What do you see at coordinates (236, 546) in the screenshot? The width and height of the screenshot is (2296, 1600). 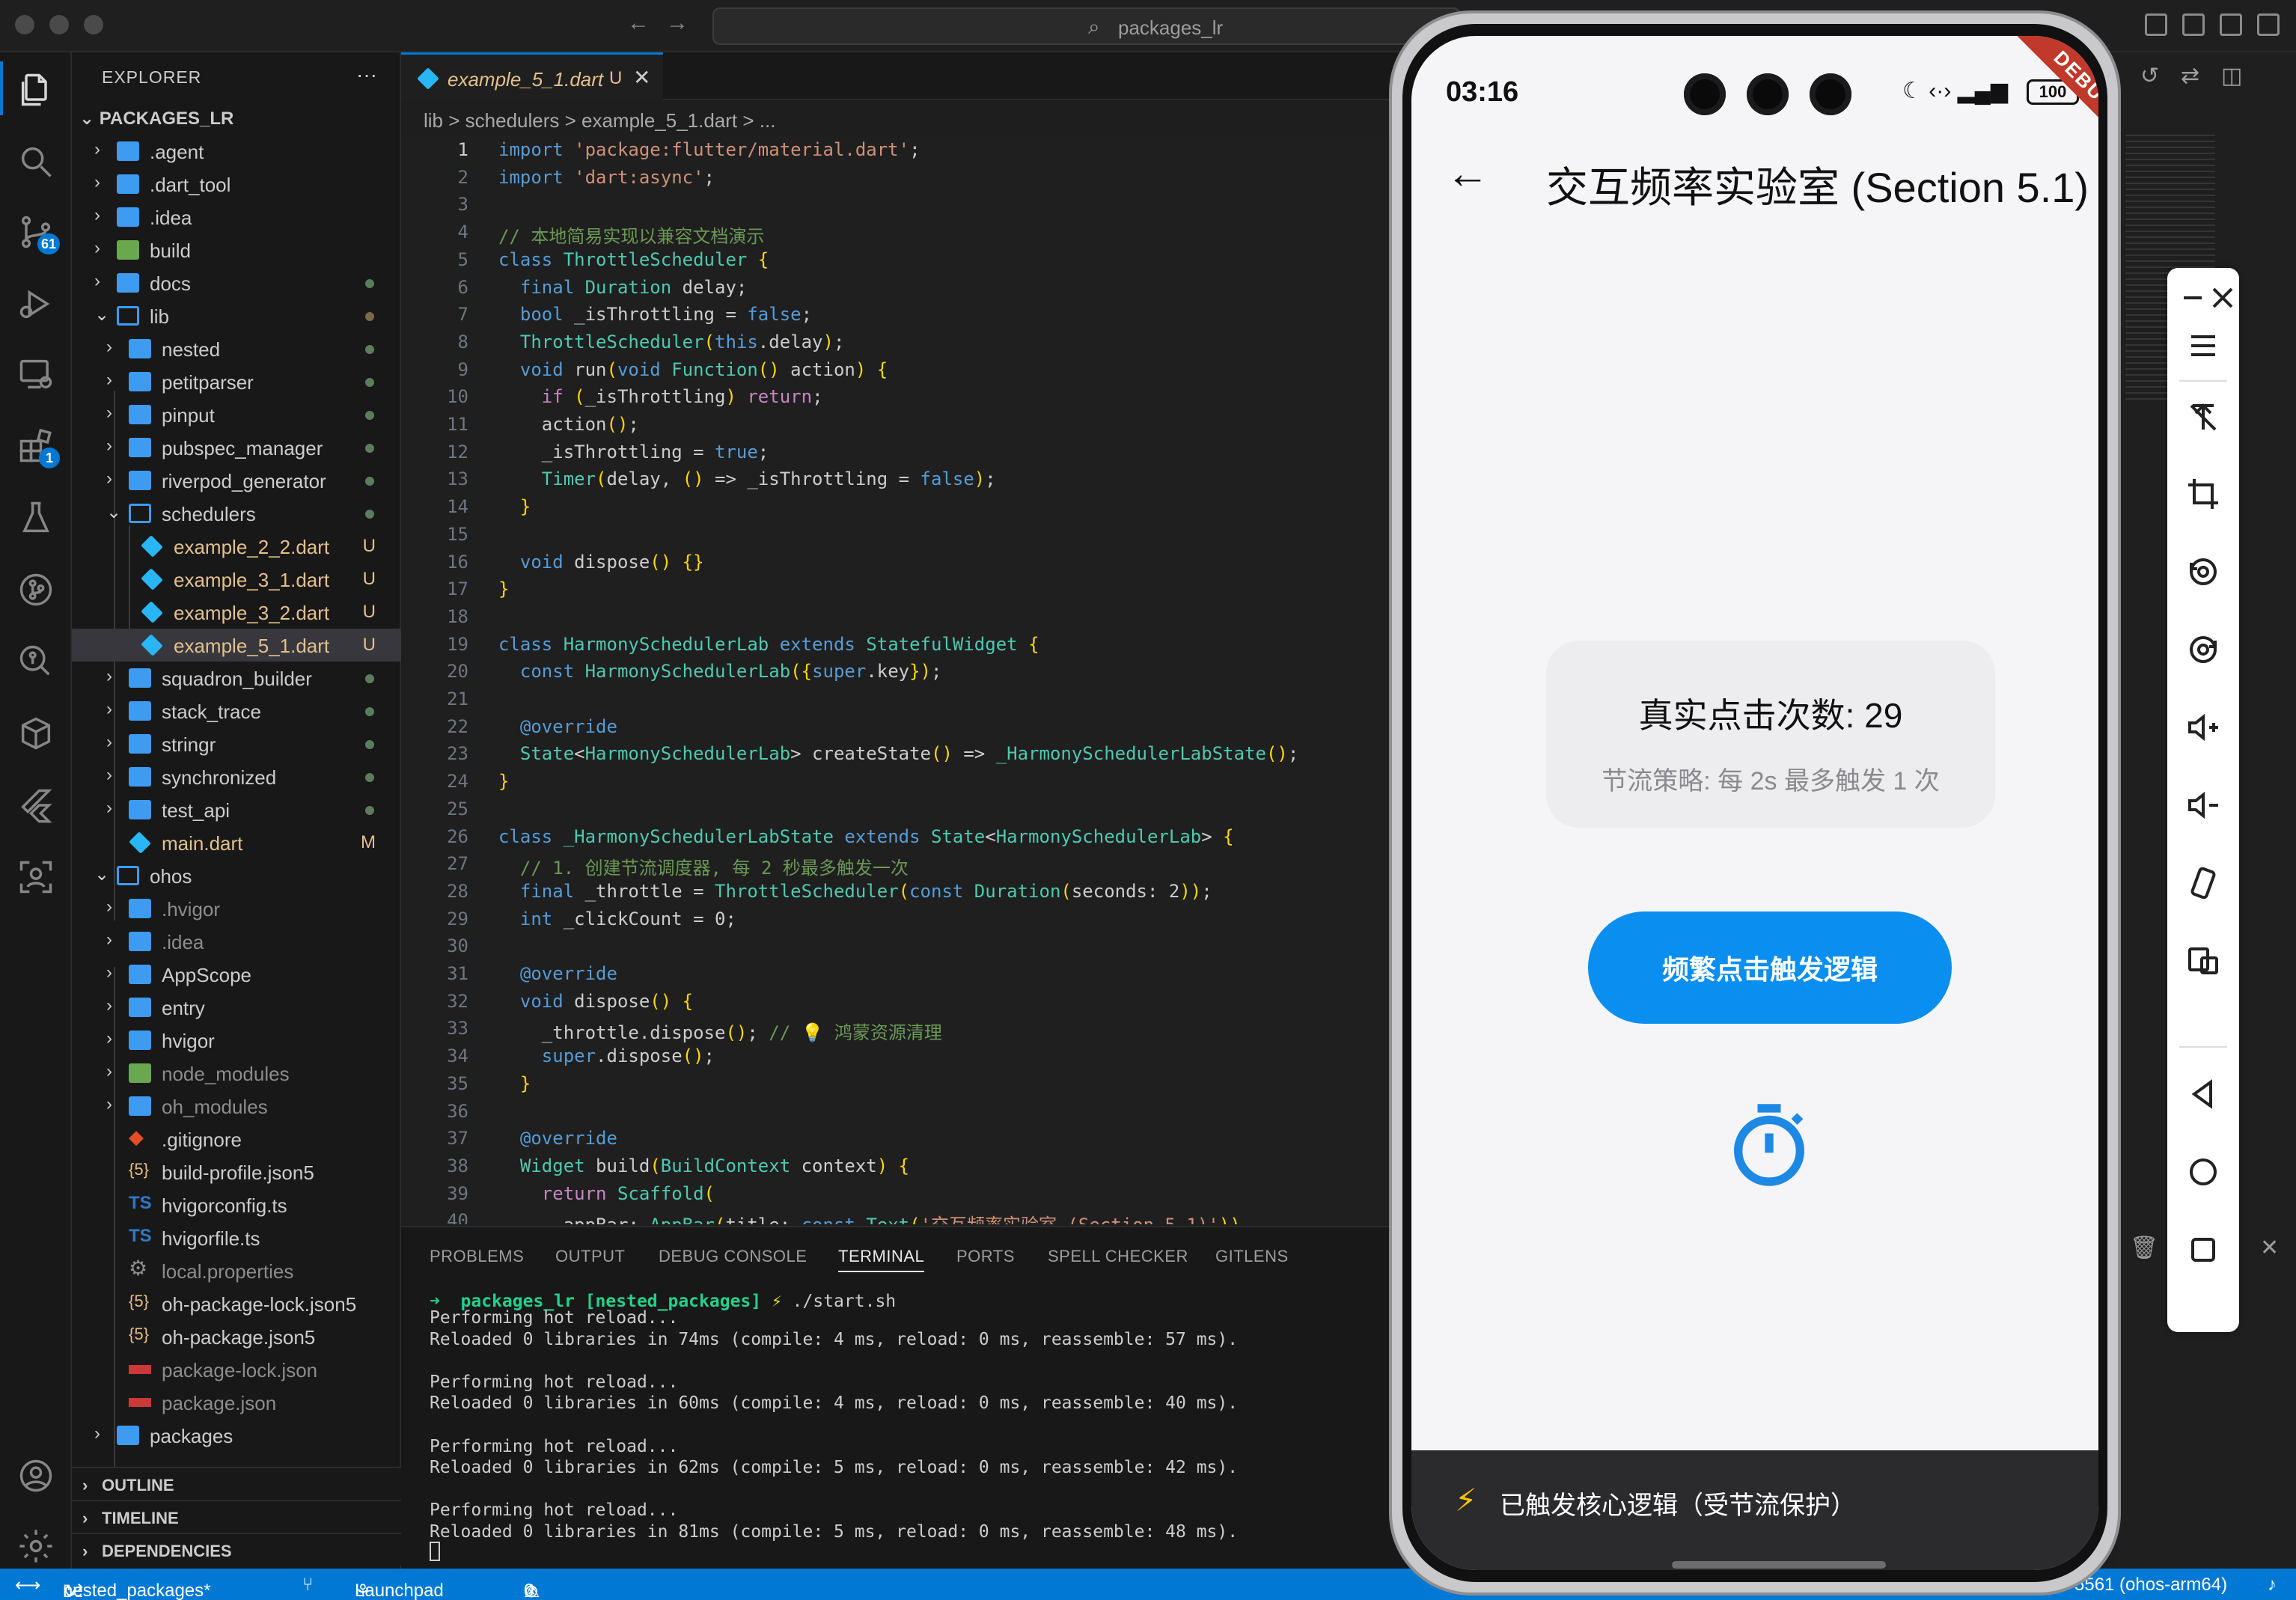 I see `tree-item-file: example_2_2.dart U` at bounding box center [236, 546].